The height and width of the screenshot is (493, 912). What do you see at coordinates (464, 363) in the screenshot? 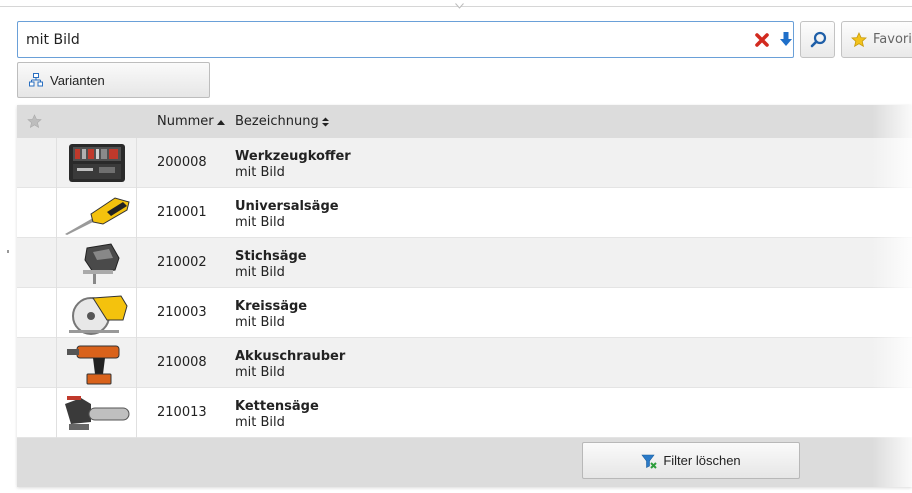
I see `table-row: 210008 Akkuschrauber mit Bild` at bounding box center [464, 363].